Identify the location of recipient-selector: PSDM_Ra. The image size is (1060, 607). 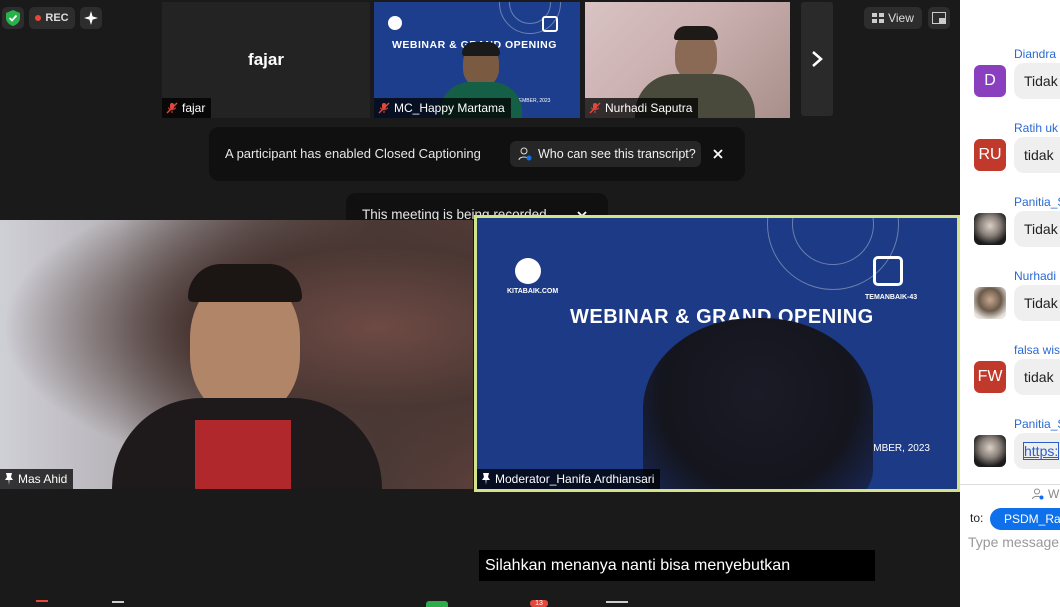
(1025, 519).